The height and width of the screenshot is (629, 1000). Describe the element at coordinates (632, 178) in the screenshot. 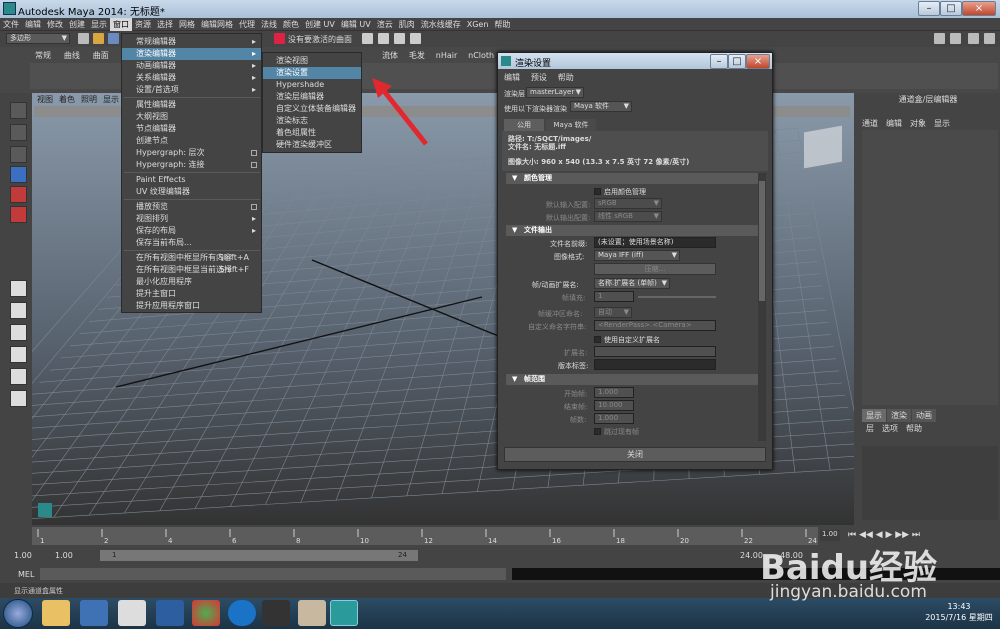

I see `color-management-section: ▼ 颜色管理` at that location.